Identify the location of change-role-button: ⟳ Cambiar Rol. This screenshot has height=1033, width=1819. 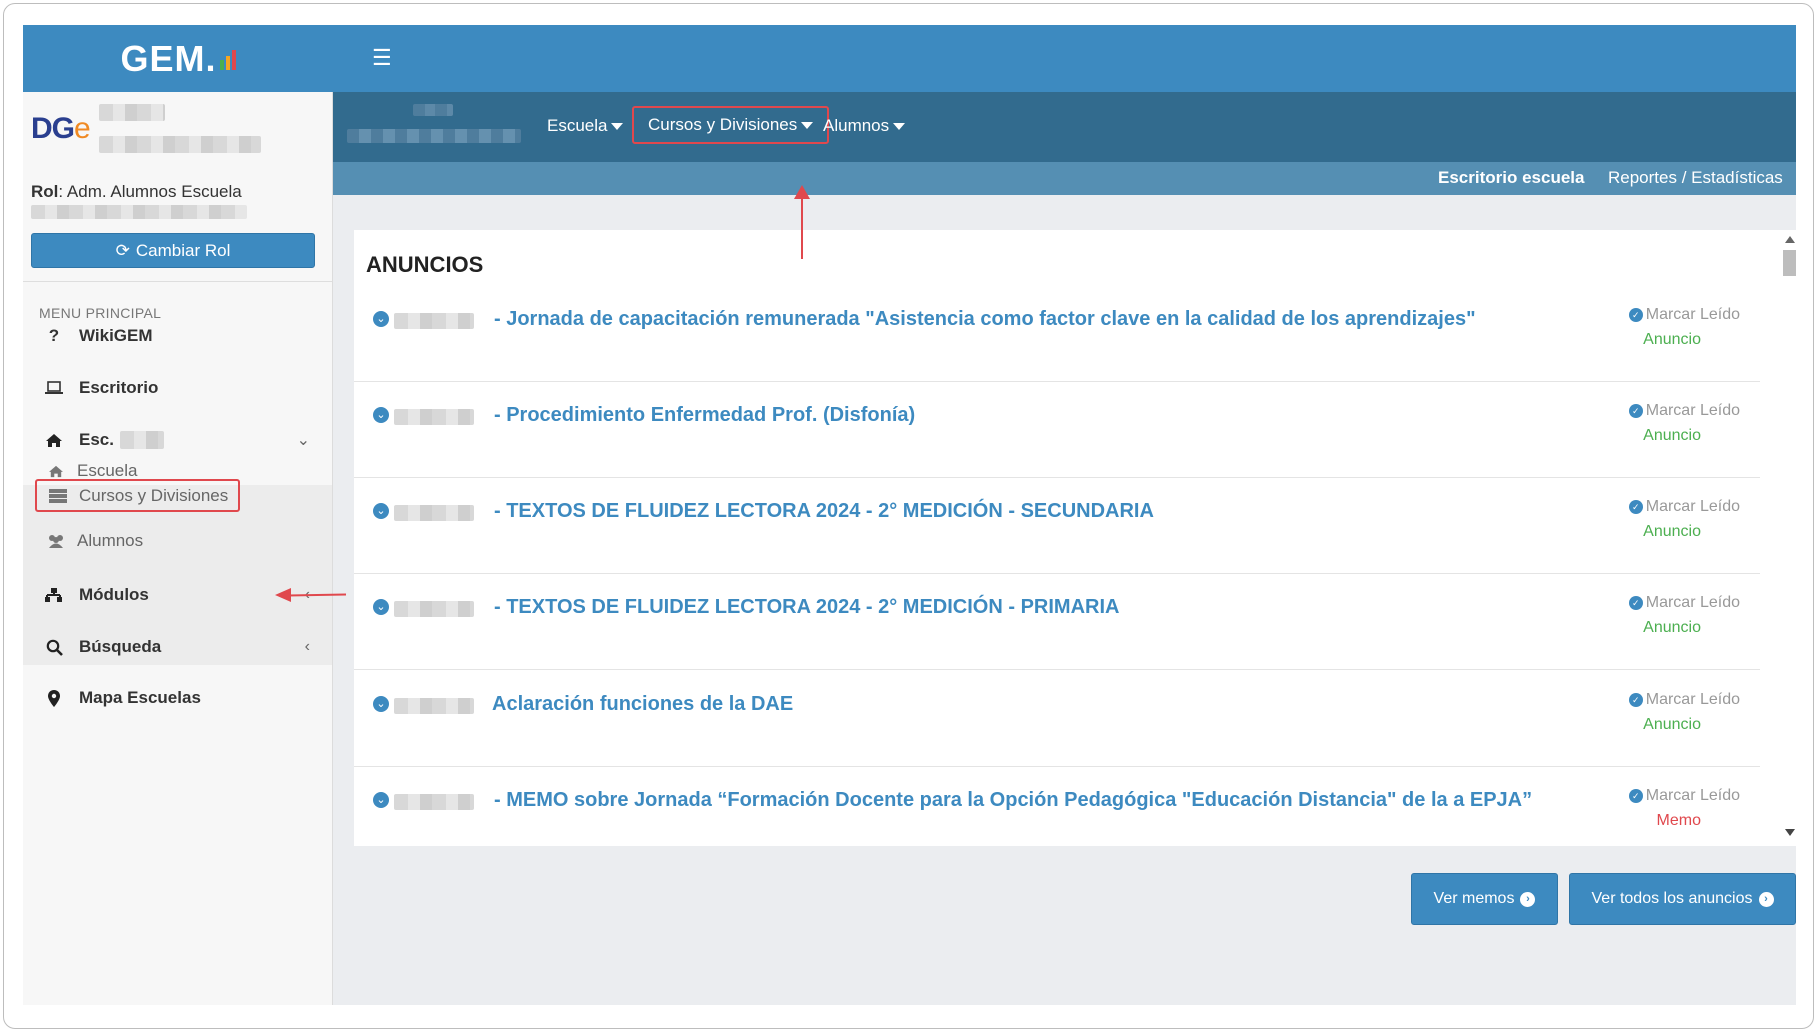
(173, 250).